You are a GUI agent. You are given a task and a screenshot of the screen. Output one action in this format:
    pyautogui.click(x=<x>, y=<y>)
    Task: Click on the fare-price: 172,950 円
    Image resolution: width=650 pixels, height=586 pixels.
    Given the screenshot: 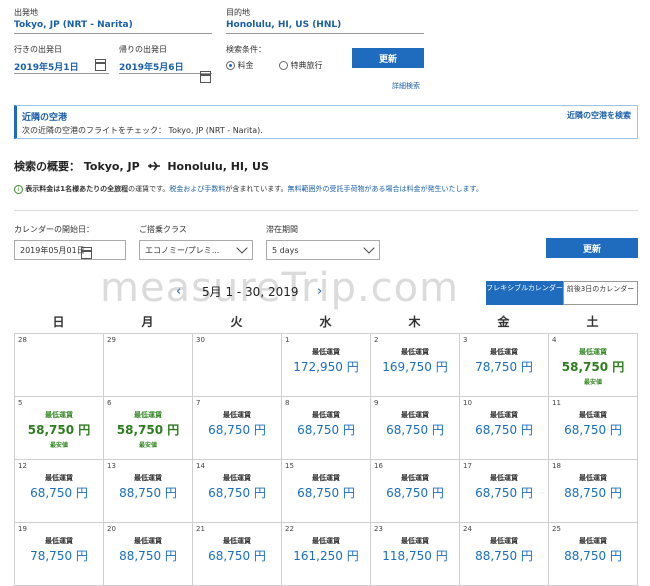 What is the action you would take?
    pyautogui.click(x=326, y=366)
    